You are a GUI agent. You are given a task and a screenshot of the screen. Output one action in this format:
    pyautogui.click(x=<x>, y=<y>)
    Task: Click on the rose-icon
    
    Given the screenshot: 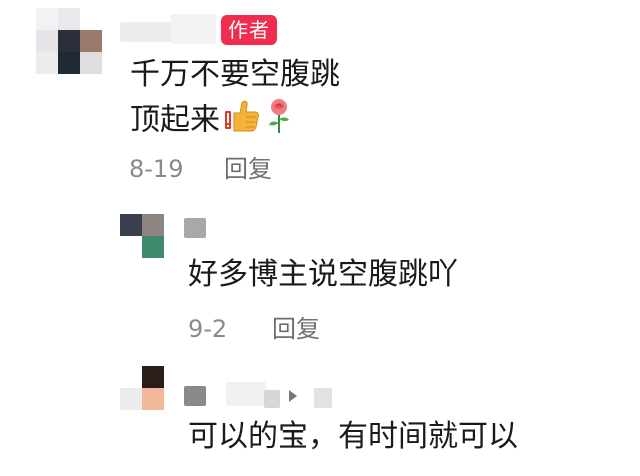 What is the action you would take?
    pyautogui.click(x=279, y=121)
    